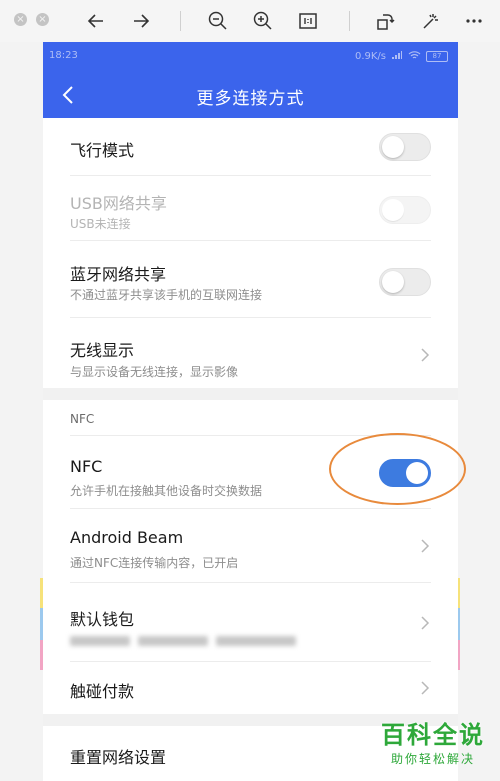  I want to click on signal-icon, so click(397, 56).